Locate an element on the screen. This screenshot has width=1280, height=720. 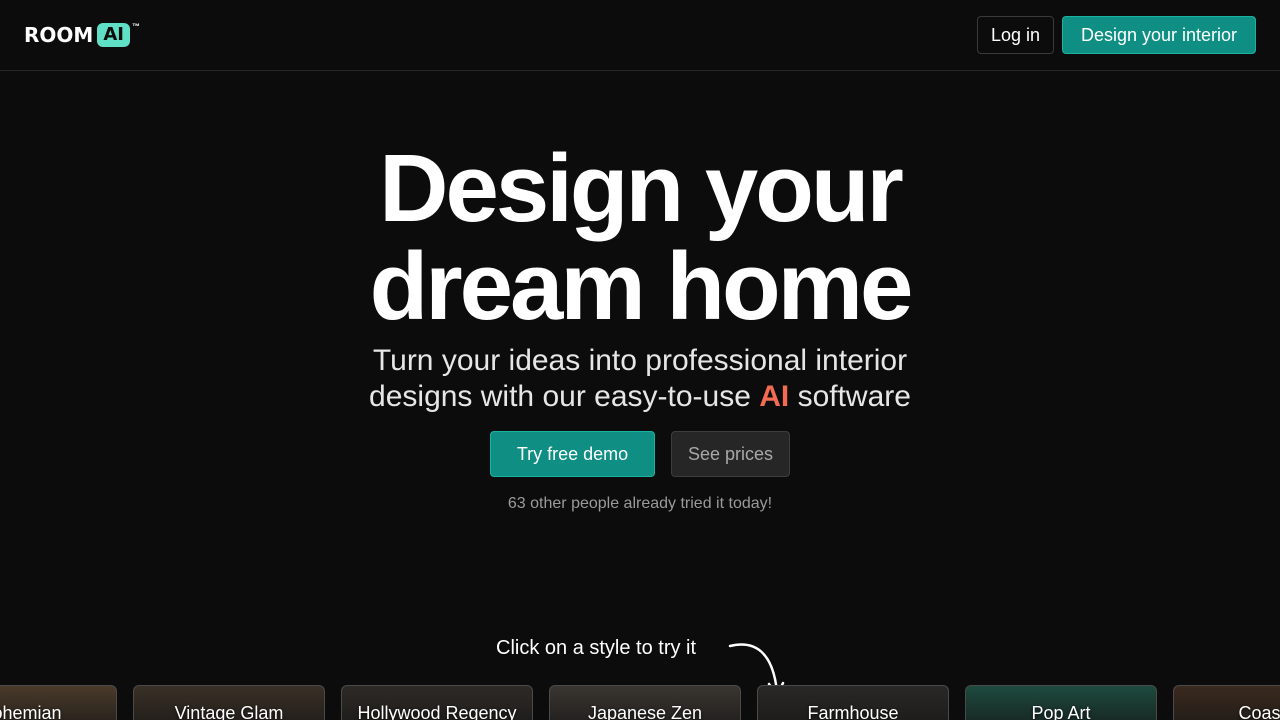
style-card: Bohemian is located at coordinates (58, 702).